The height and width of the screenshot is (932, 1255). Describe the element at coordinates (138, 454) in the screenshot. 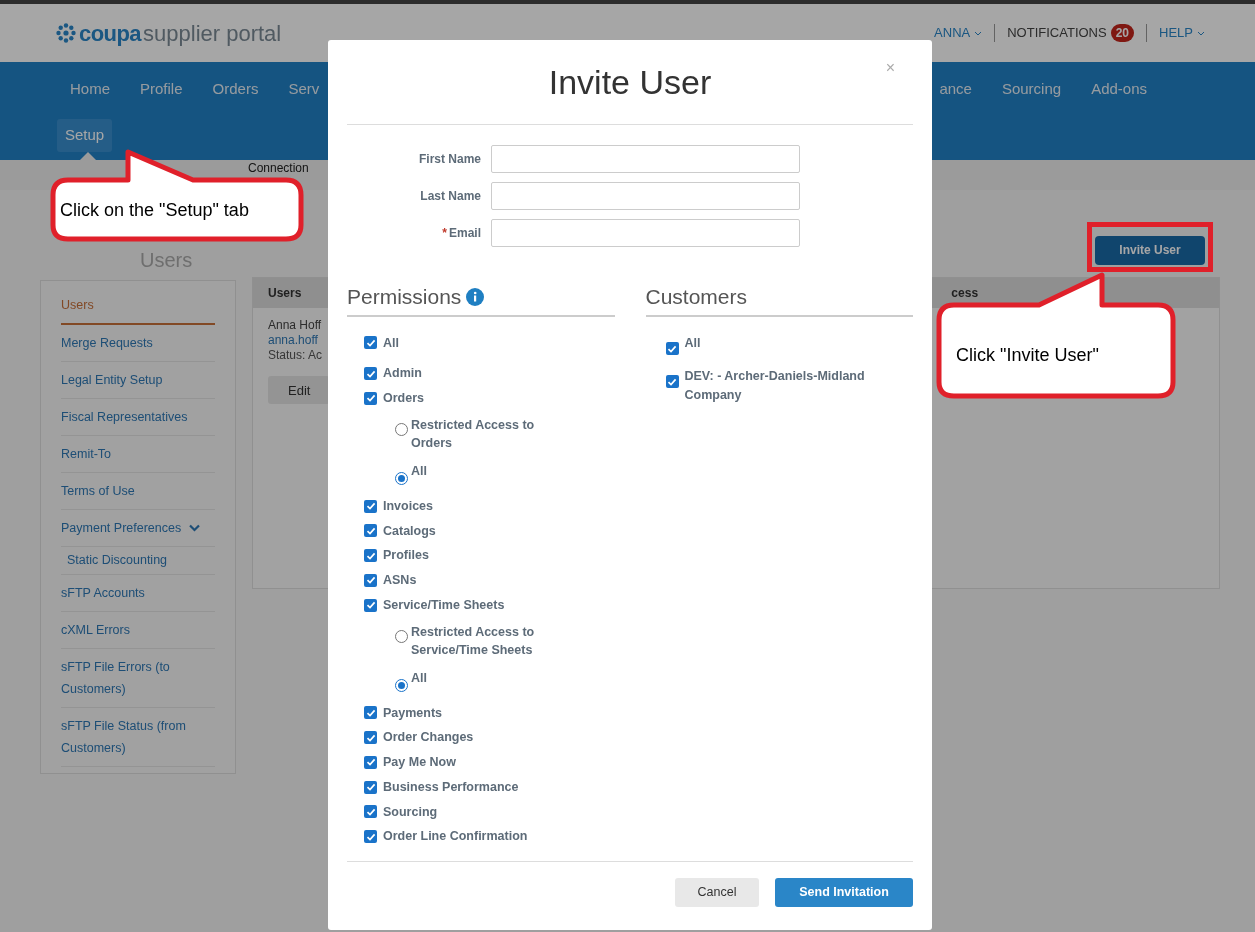

I see `sidebar-item: Remit-To` at that location.